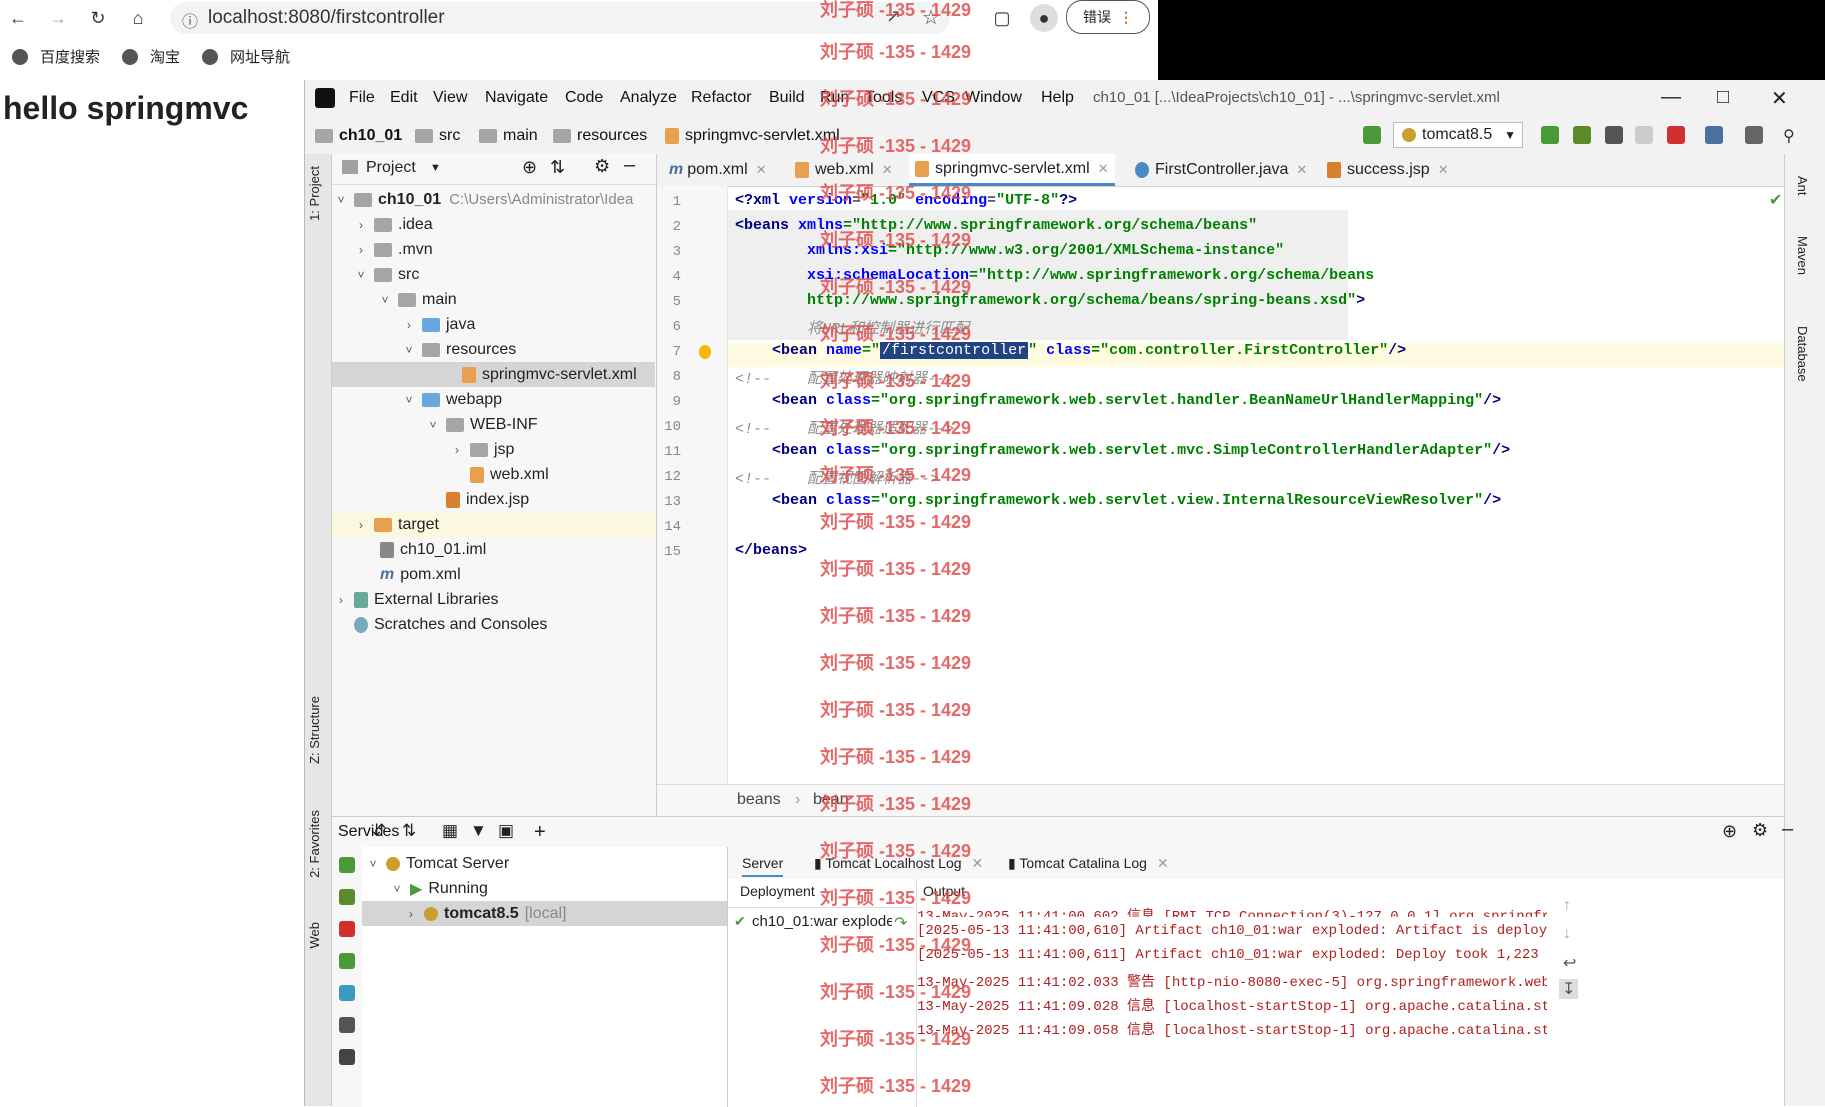 The width and height of the screenshot is (1825, 1107). Describe the element at coordinates (404, 98) in the screenshot. I see `menu-edit: Edit` at that location.